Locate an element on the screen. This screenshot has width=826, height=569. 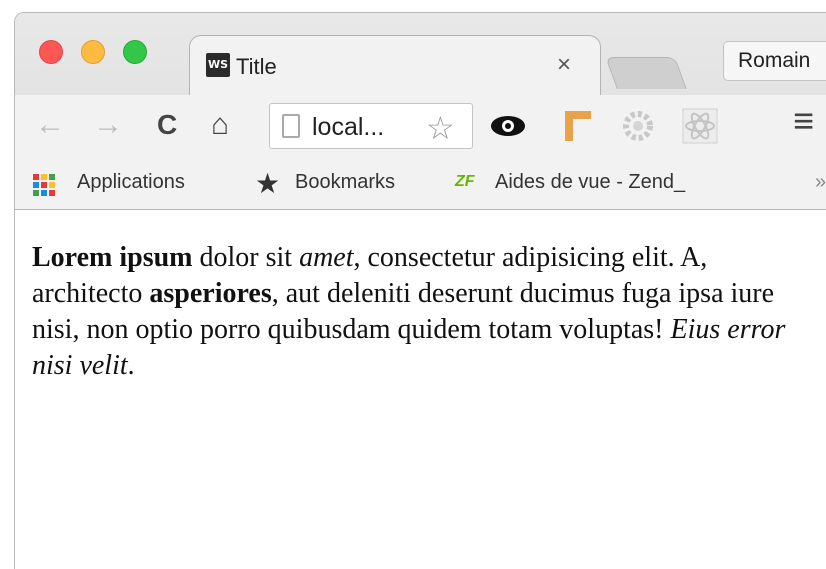
bold-text: asperiores is located at coordinates (210, 293).